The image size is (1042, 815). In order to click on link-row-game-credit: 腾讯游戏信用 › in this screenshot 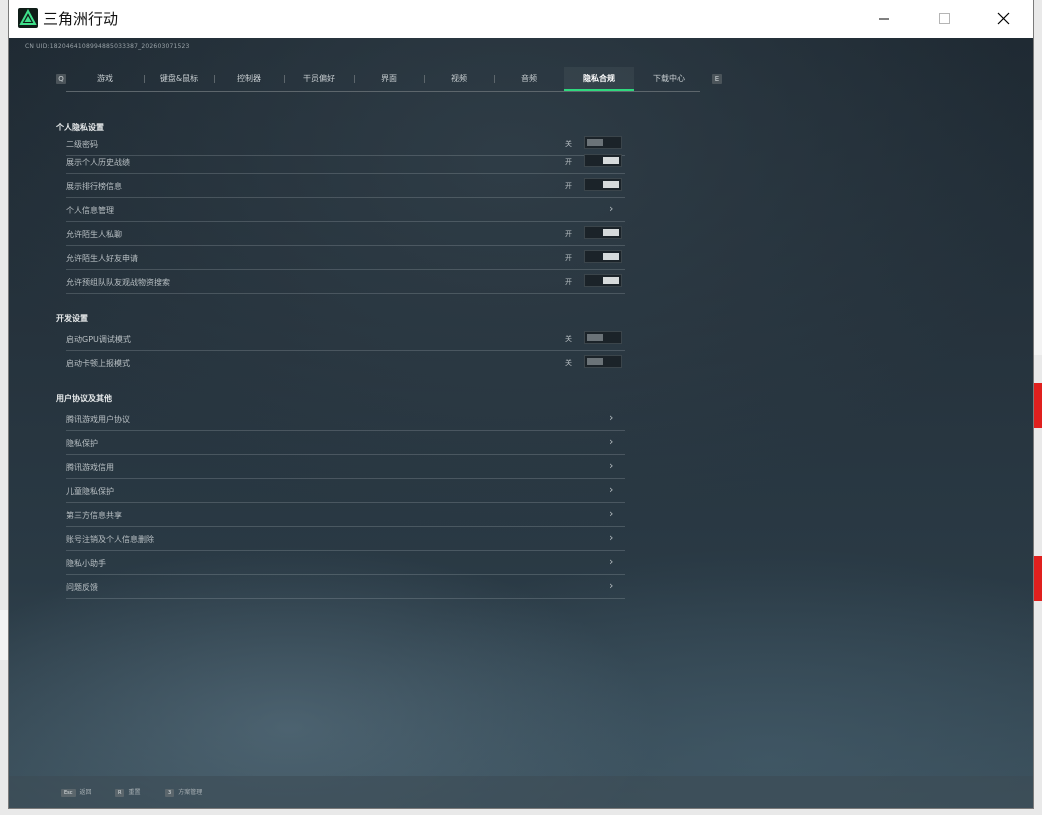, I will do `click(345, 467)`.